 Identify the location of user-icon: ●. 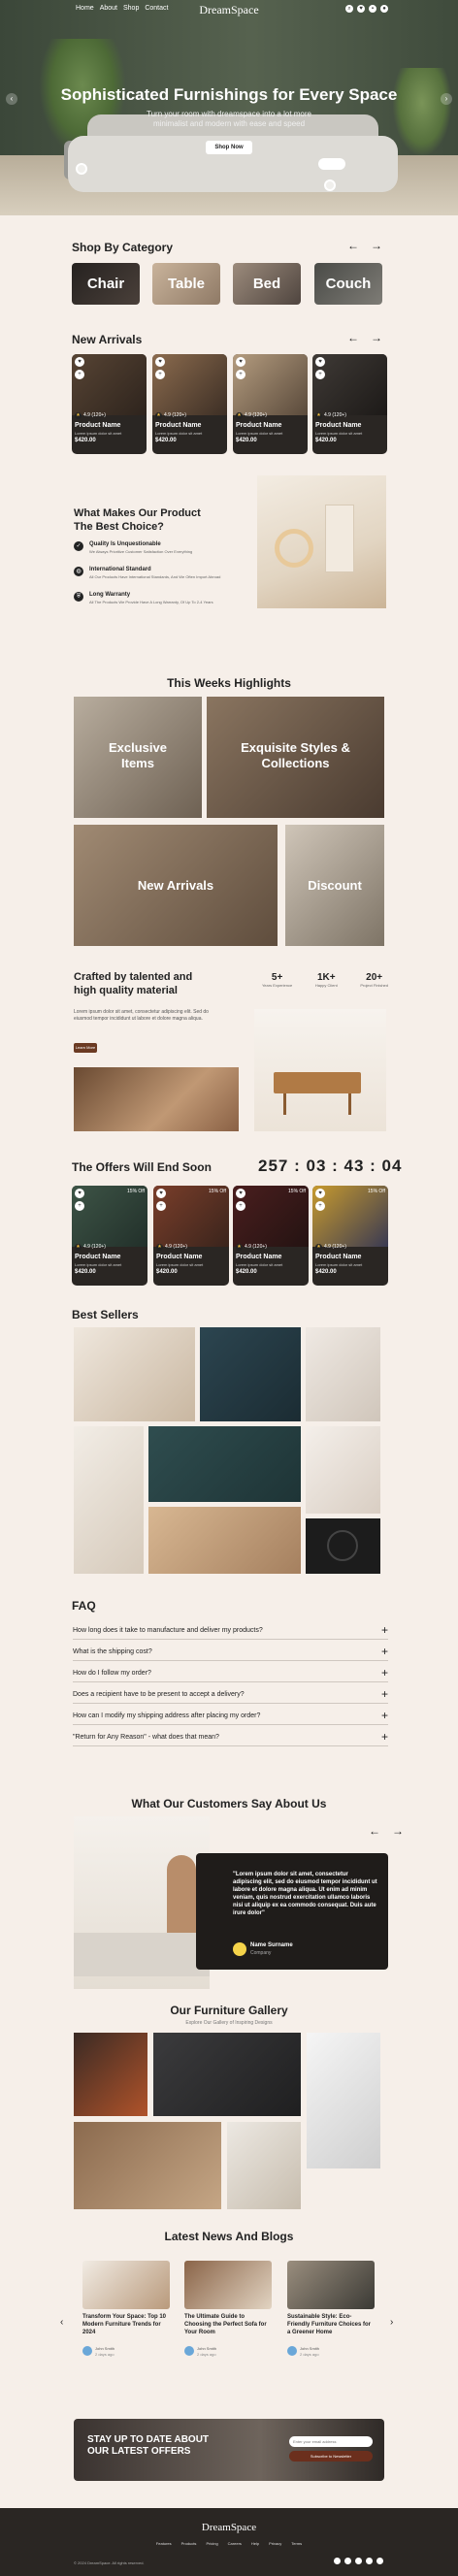
(384, 9).